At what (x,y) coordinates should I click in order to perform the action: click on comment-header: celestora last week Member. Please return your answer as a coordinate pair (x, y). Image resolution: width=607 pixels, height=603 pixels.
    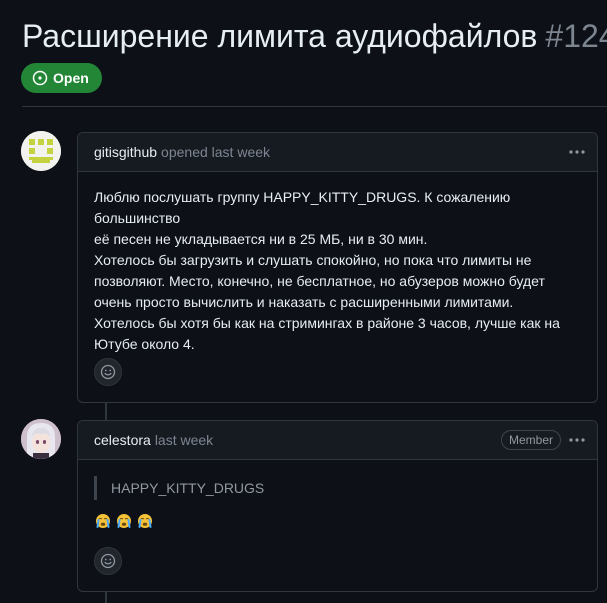
    Looking at the image, I should click on (337, 440).